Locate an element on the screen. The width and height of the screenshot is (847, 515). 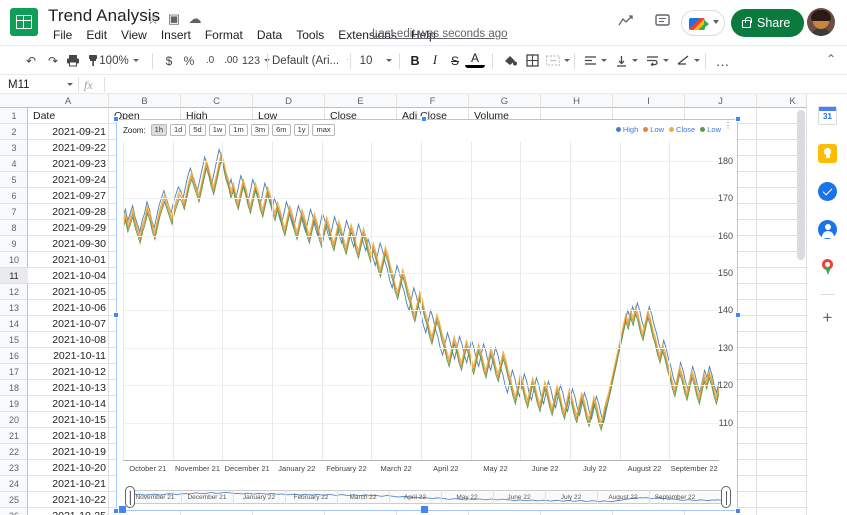
text-color-button: A is located at coordinates (475, 59).